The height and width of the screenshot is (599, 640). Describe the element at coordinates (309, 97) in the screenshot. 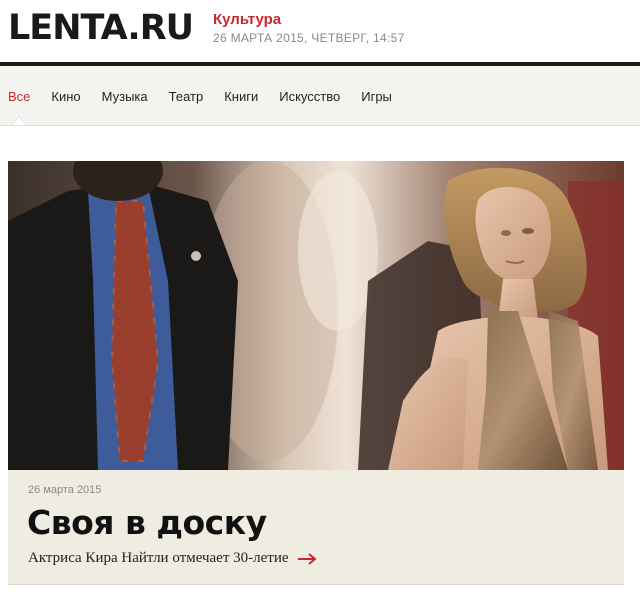

I see `nav-item-art: Искусство` at that location.